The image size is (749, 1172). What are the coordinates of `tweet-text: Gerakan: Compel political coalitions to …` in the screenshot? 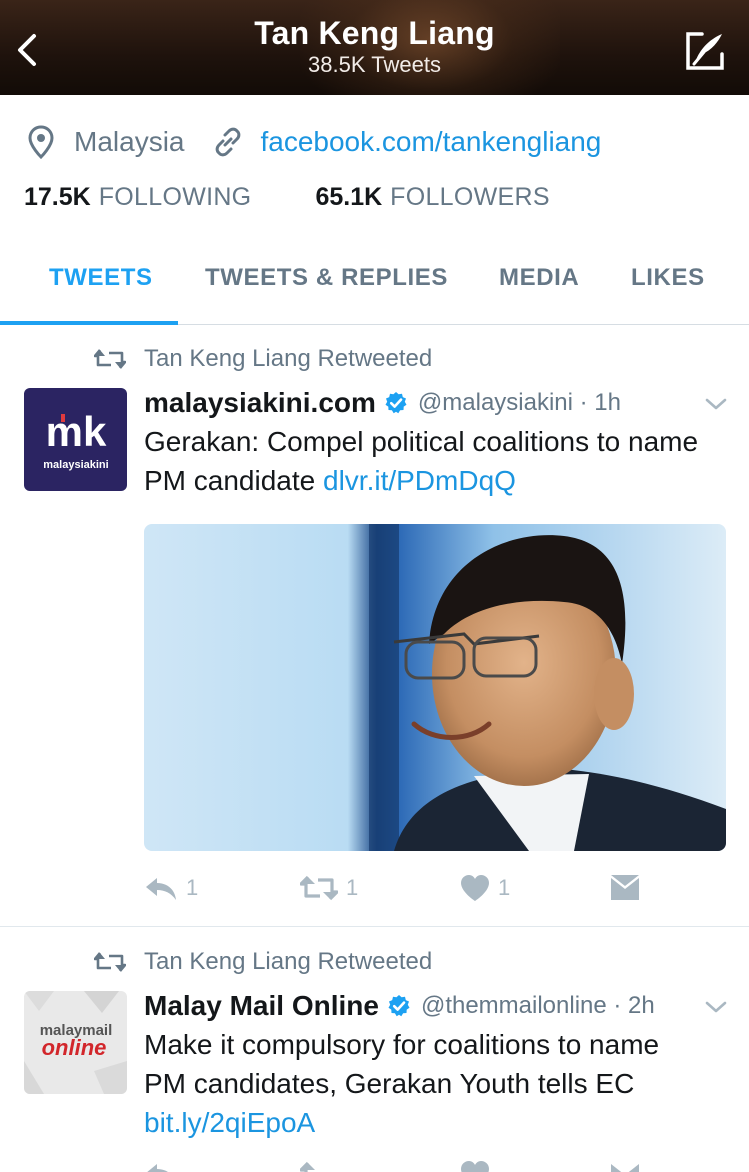 It's located at (436, 461).